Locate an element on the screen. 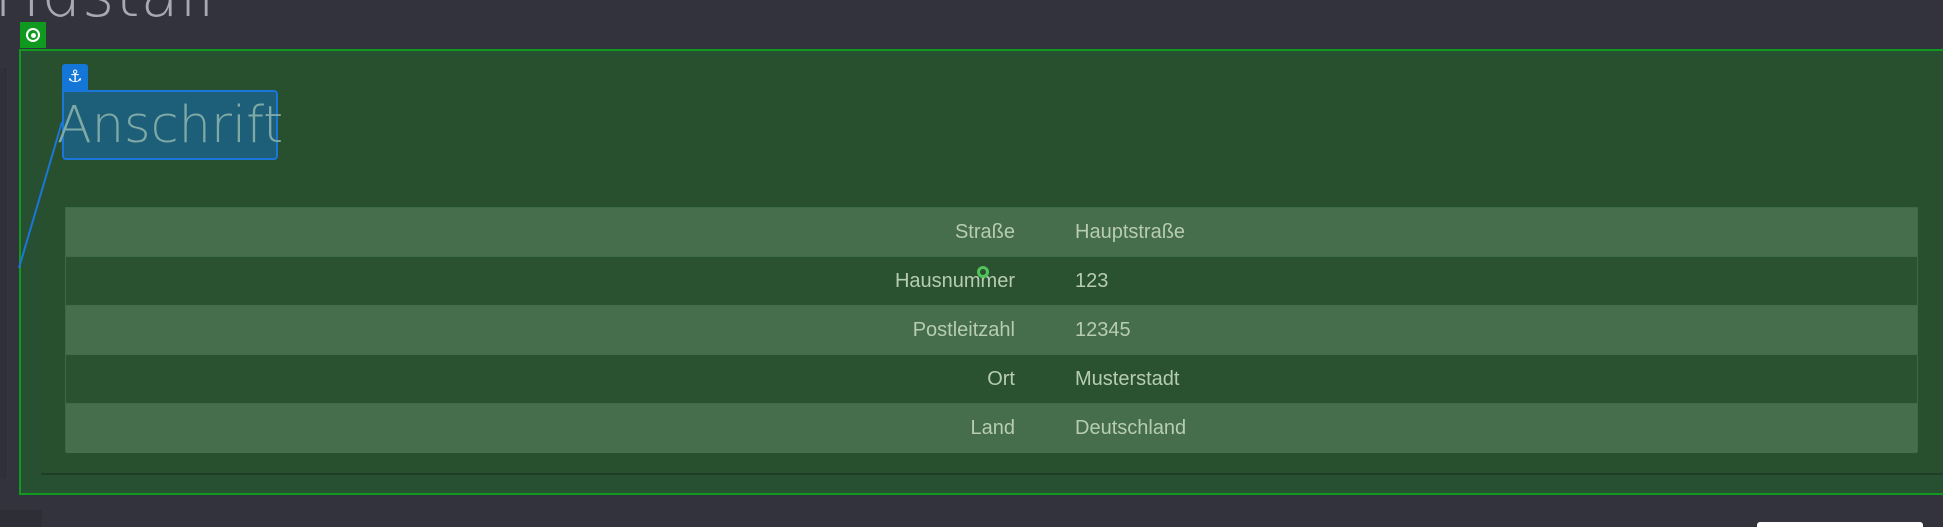 Image resolution: width=1943 pixels, height=527 pixels. right-footer-stub is located at coordinates (1840, 524).